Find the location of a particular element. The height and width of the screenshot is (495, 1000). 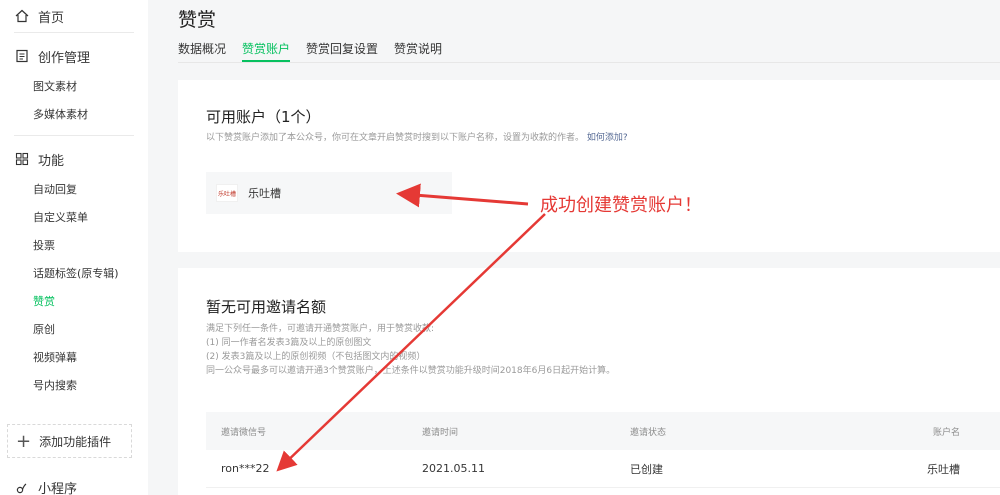

page-title: 赞赏 is located at coordinates (197, 20).